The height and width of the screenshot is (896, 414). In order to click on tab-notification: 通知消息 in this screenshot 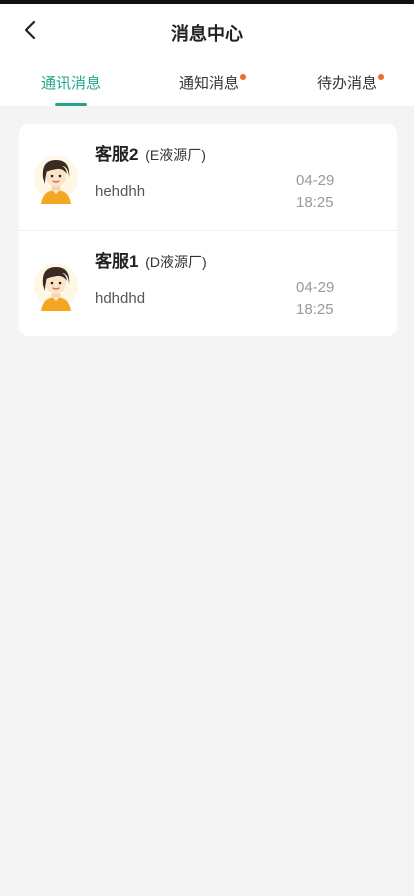, I will do `click(212, 89)`.